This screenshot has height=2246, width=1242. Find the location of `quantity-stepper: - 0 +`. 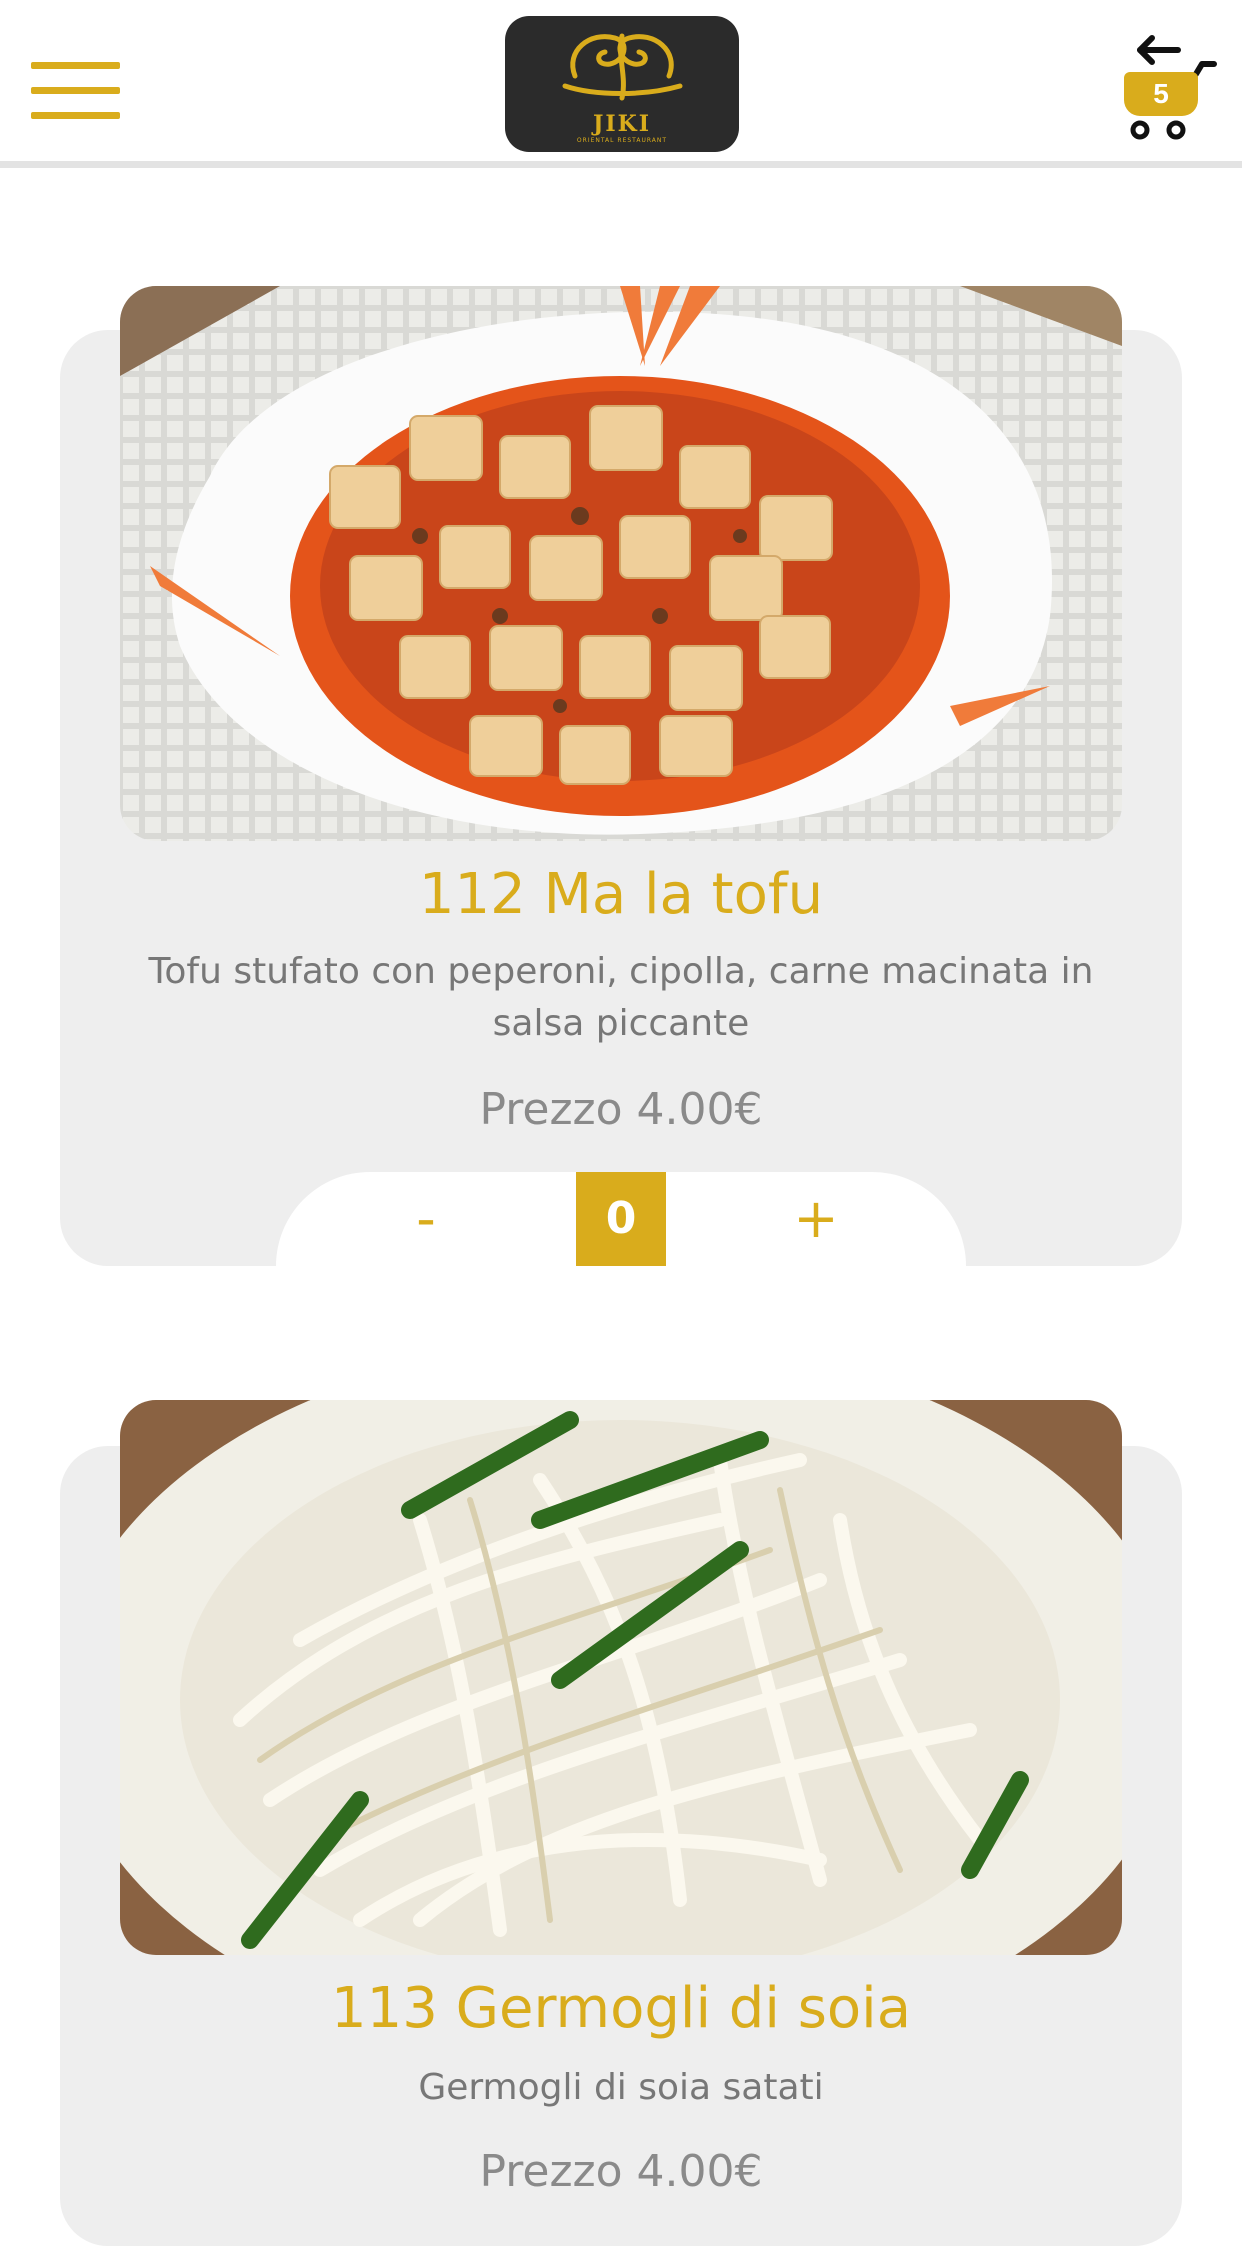

quantity-stepper: - 0 + is located at coordinates (621, 1219).